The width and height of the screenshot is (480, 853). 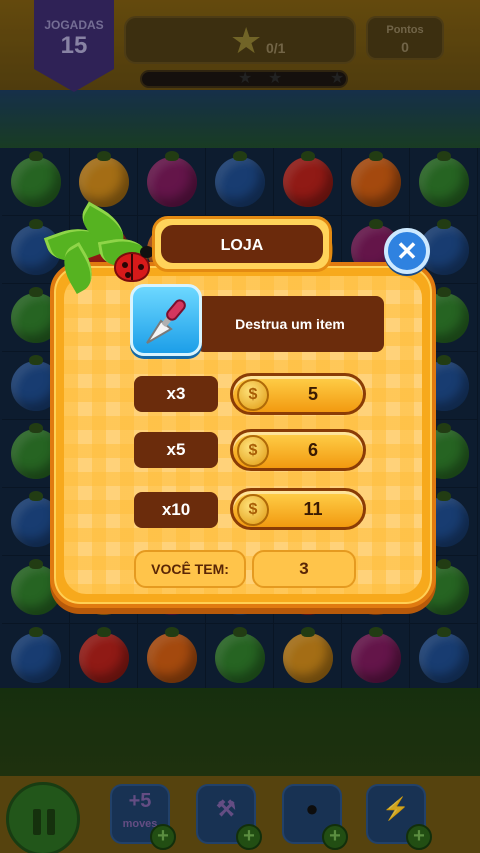 What do you see at coordinates (313, 509) in the screenshot?
I see `offer-price-3: 11` at bounding box center [313, 509].